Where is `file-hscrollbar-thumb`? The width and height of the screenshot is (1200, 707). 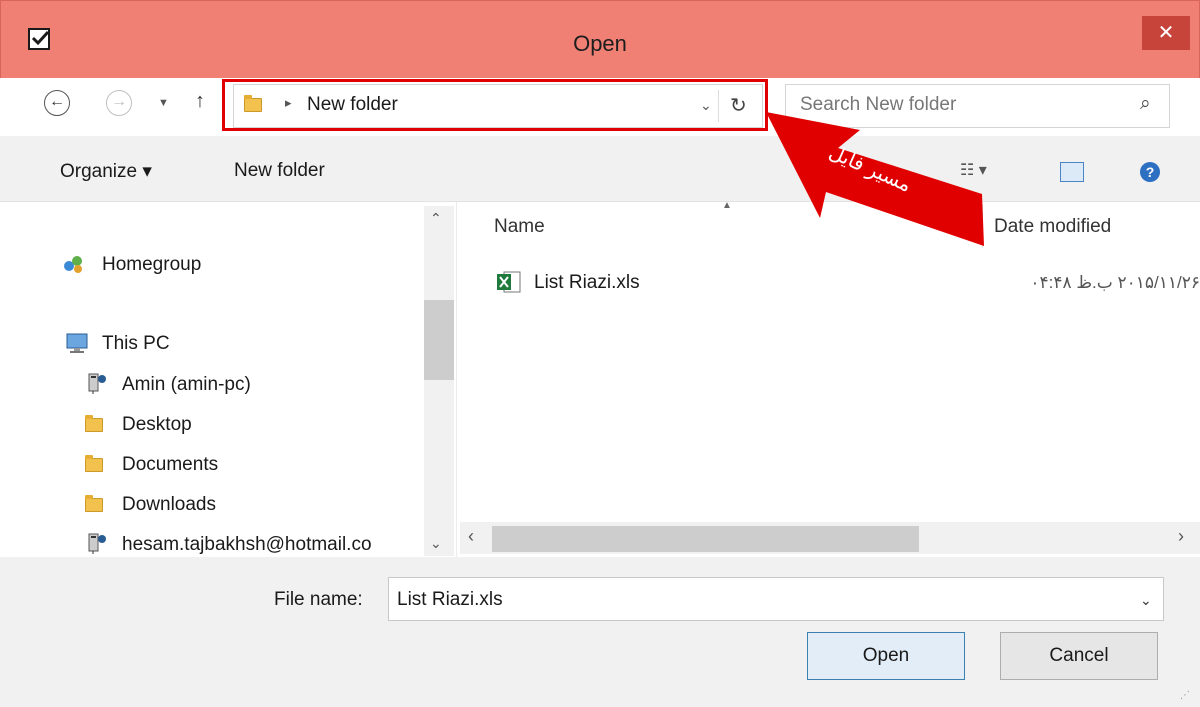 file-hscrollbar-thumb is located at coordinates (705, 539).